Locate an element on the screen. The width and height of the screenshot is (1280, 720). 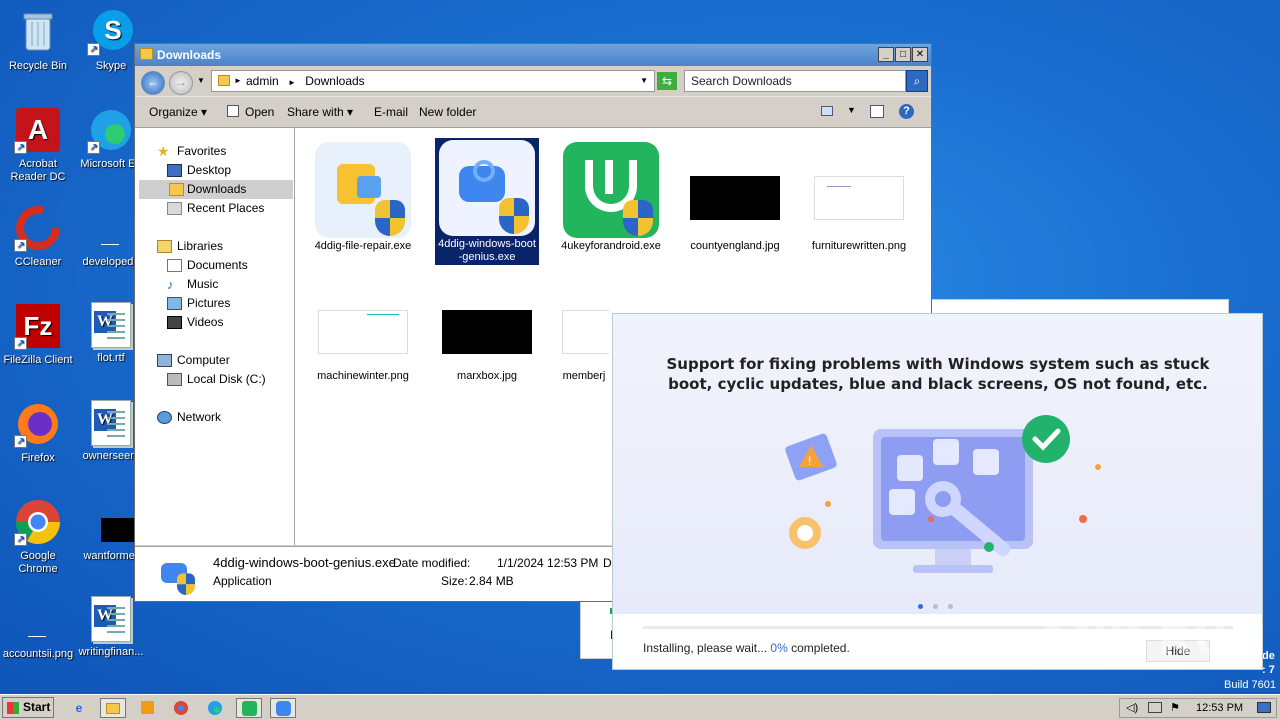
nav-music: ♪ Music is located at coordinates (192, 284).